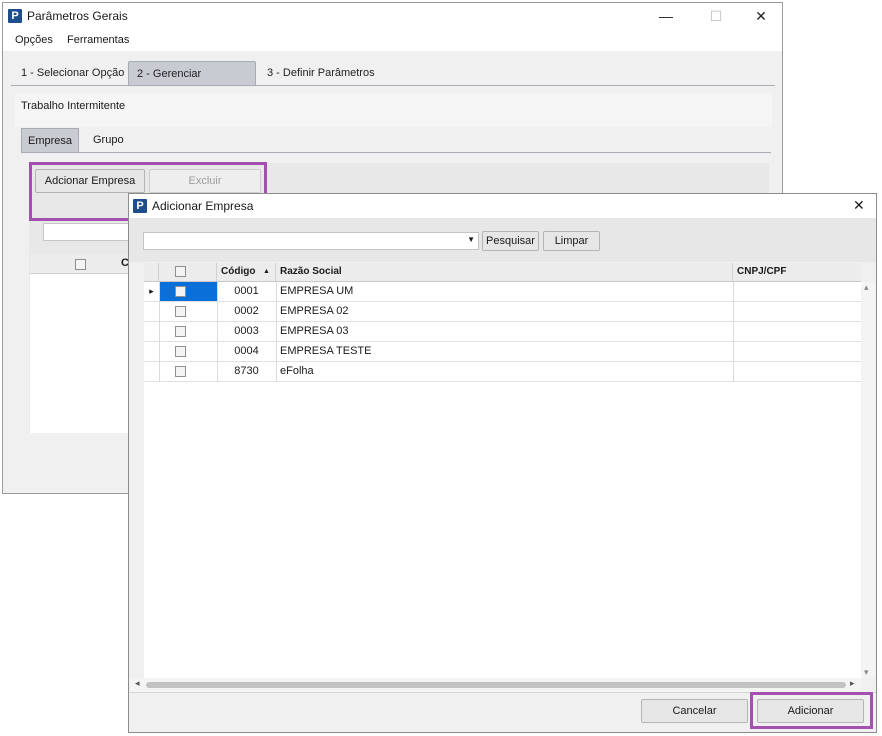 The width and height of the screenshot is (882, 736). Describe the element at coordinates (151, 272) in the screenshot. I see `header-indicator` at that location.